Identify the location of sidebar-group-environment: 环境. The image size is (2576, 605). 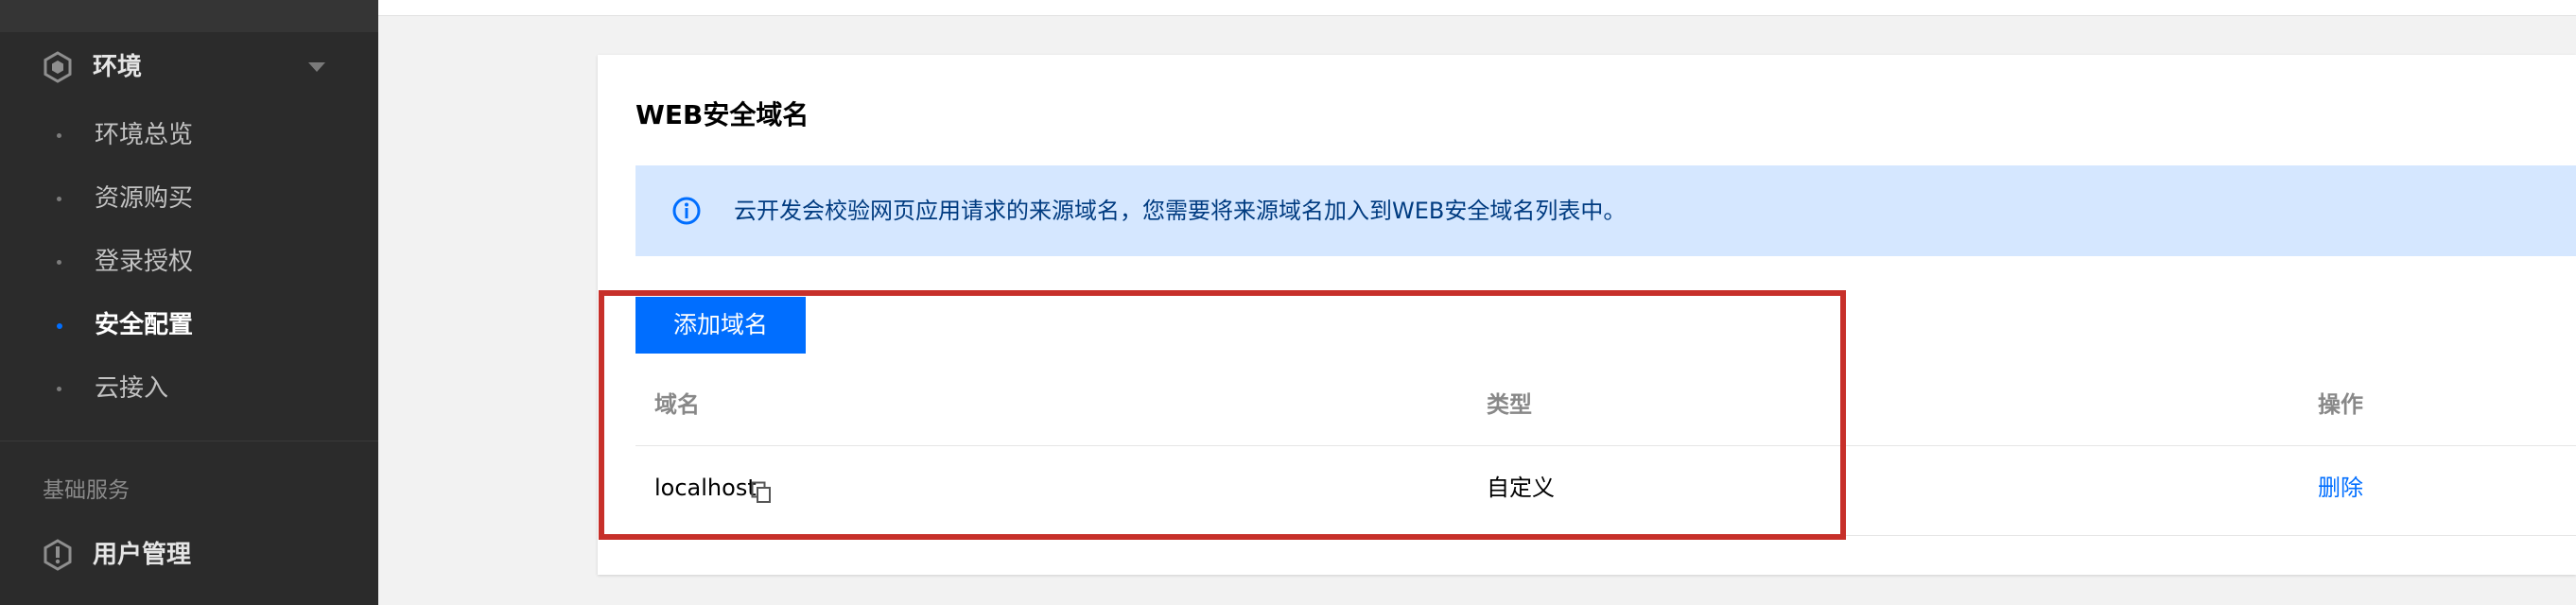
(189, 67).